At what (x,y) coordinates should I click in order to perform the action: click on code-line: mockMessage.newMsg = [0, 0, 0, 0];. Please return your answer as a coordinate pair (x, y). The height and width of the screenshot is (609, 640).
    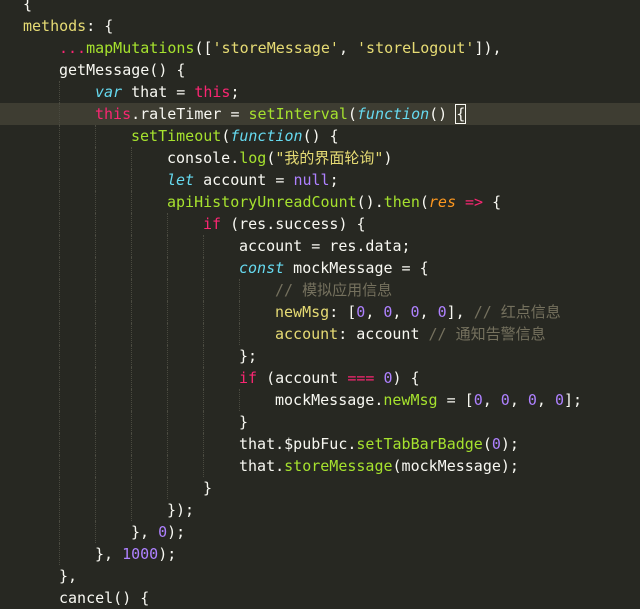
    Looking at the image, I should click on (320, 400).